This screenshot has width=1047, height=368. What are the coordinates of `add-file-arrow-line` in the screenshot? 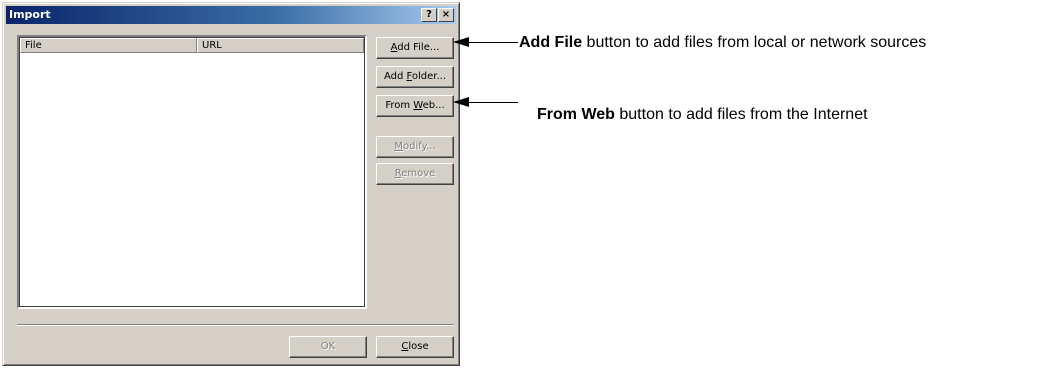 It's located at (493, 42).